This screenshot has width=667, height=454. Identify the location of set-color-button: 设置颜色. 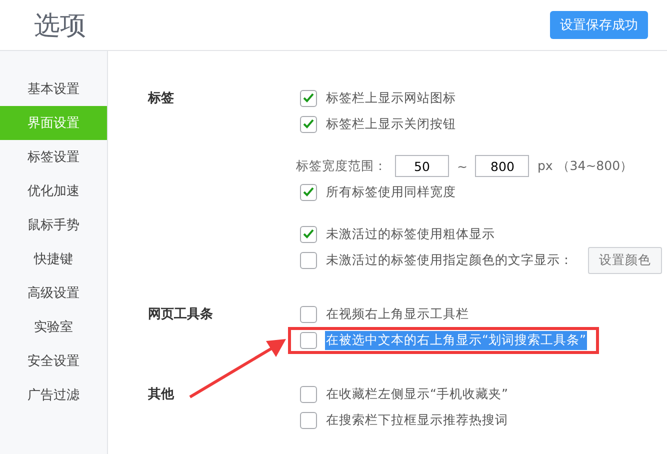
(625, 260).